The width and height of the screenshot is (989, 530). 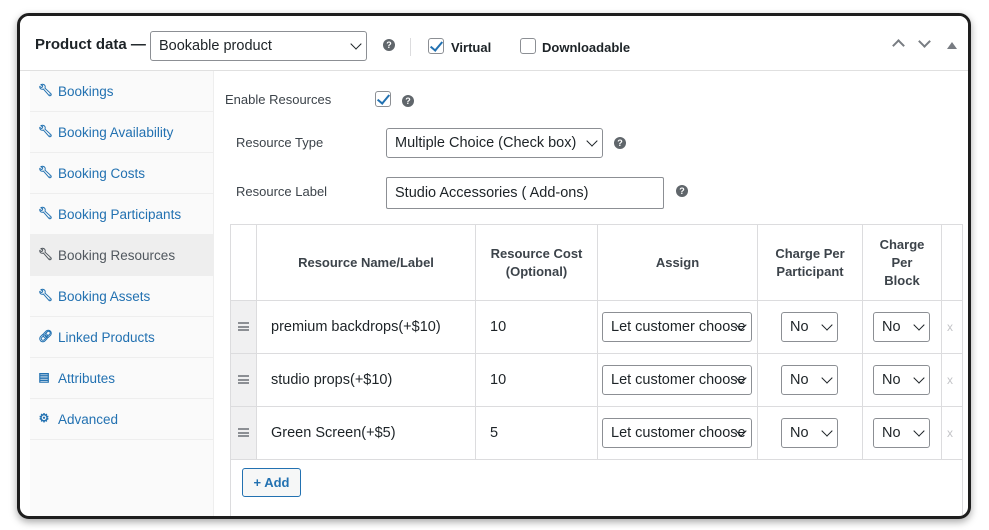 I want to click on product-type-value: Bookable product, so click(x=215, y=46).